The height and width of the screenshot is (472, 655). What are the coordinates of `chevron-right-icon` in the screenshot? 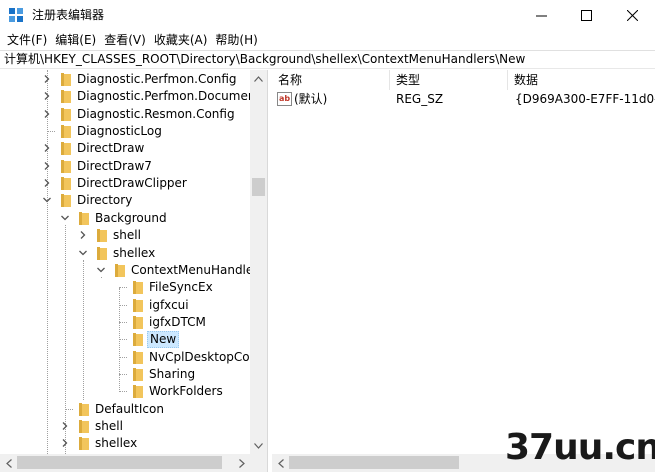 It's located at (241, 463).